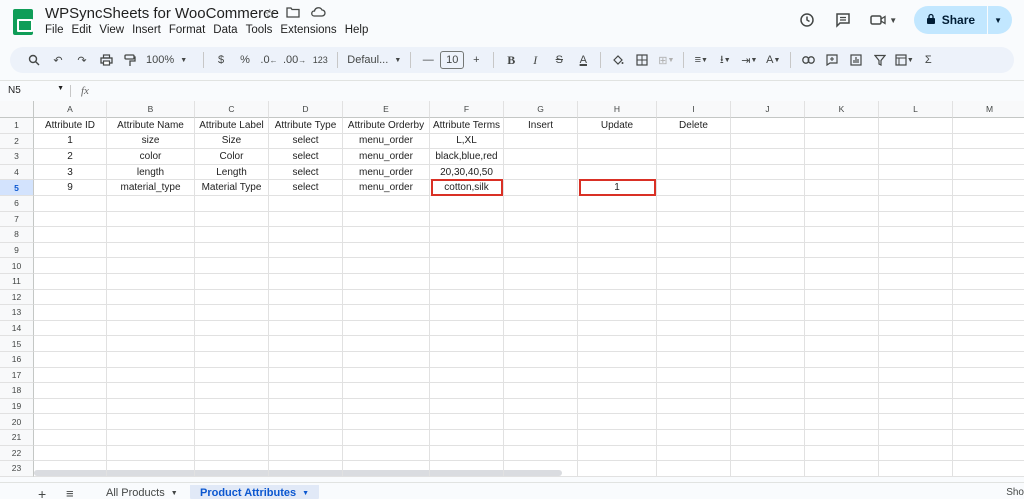  What do you see at coordinates (70, 157) in the screenshot?
I see `cell-A3: 2` at bounding box center [70, 157].